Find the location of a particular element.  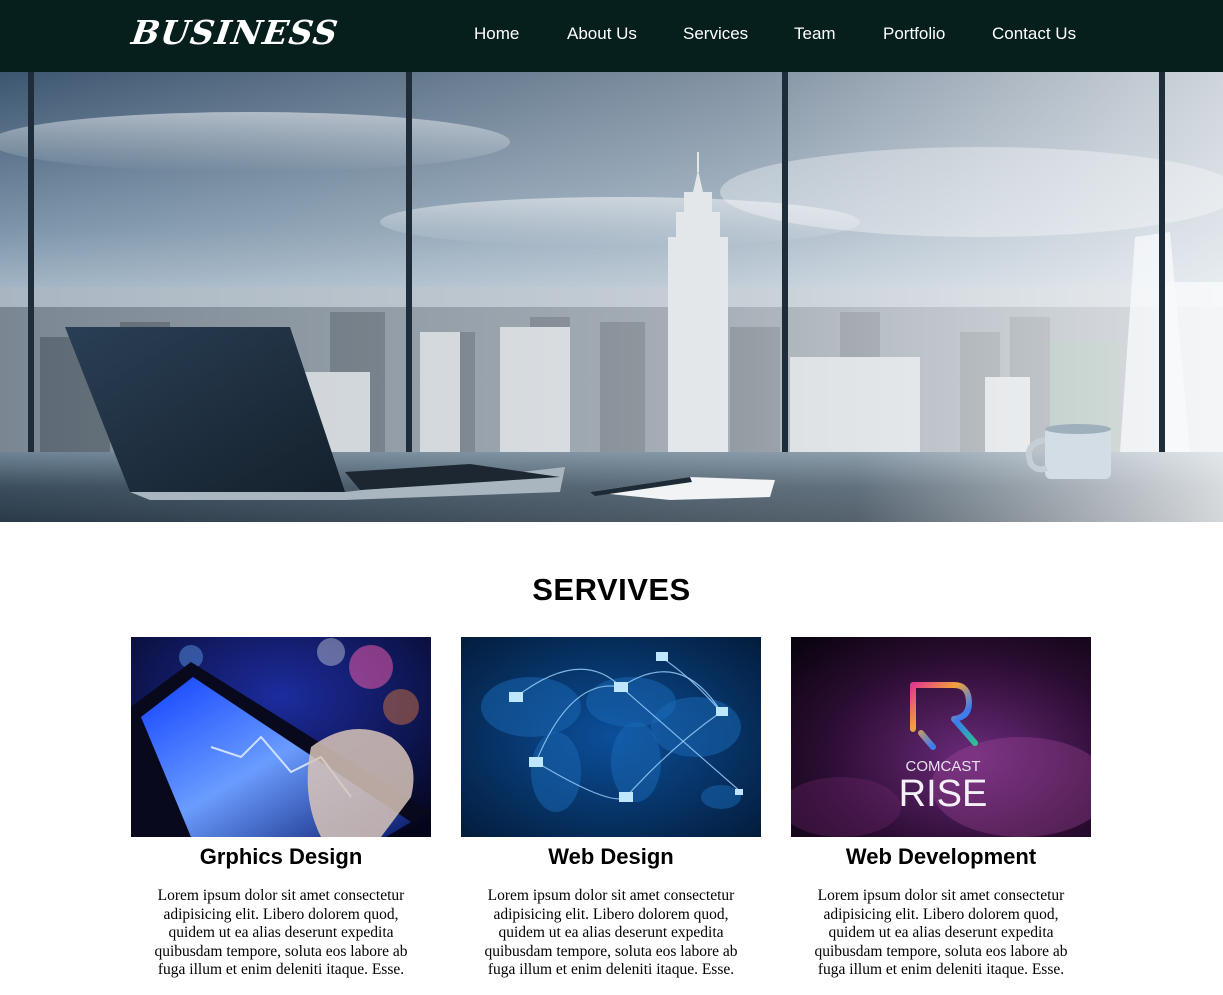

nav-link-home: Home is located at coordinates (496, 34).